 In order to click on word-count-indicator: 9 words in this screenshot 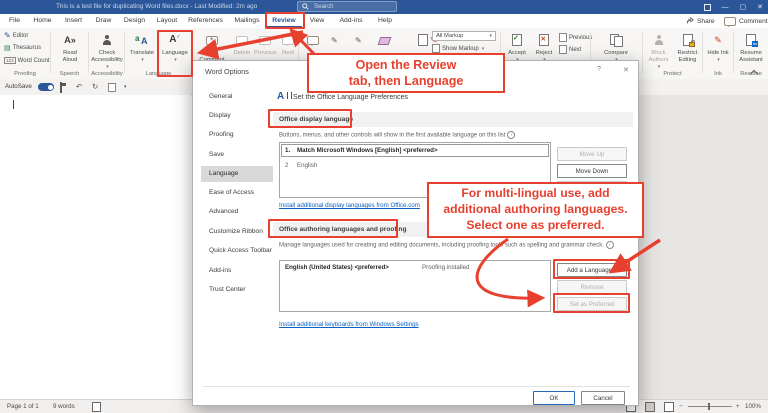, I will do `click(64, 406)`.